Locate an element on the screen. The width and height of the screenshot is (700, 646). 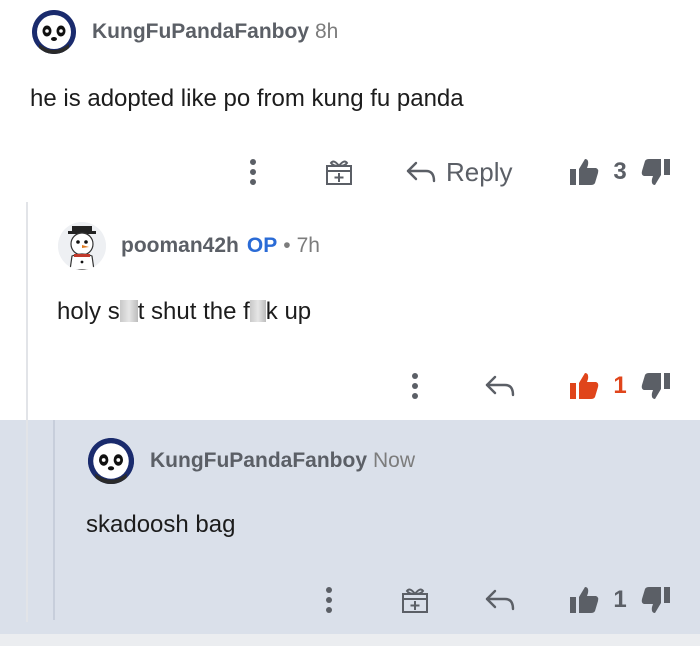
comment-meta: KungFuPandaFanboy 8h is located at coordinates (215, 32).